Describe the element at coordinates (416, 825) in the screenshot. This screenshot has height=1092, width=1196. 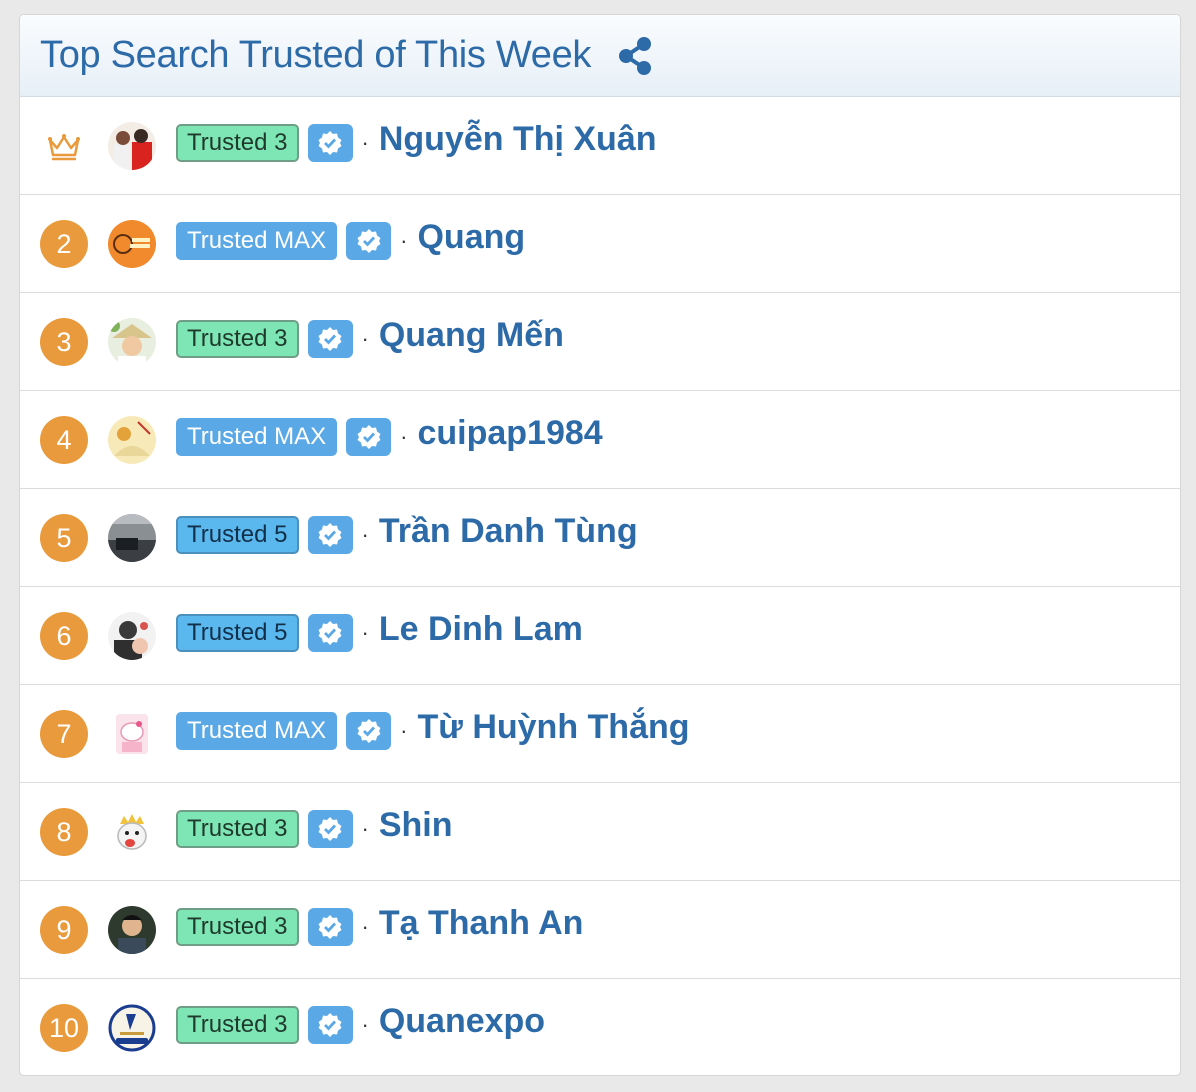
I see `user-name-link: Shin` at that location.